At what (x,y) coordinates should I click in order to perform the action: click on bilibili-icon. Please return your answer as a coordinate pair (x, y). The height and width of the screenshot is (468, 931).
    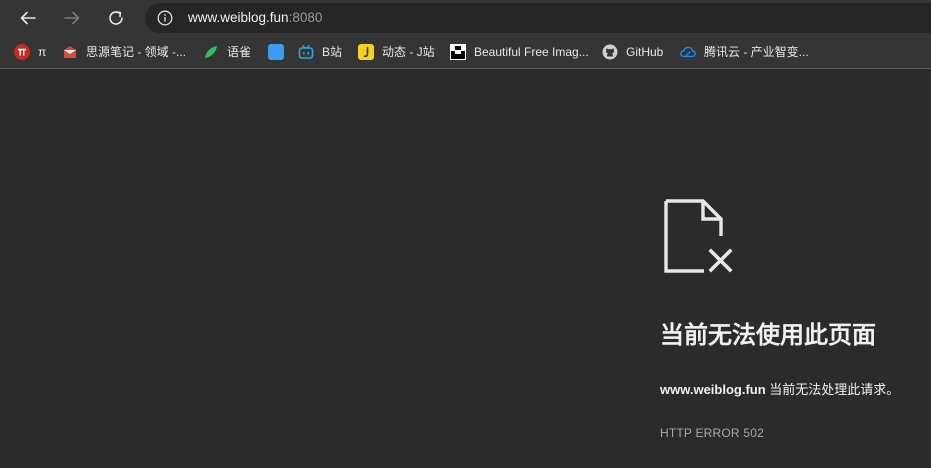
    Looking at the image, I should click on (306, 52).